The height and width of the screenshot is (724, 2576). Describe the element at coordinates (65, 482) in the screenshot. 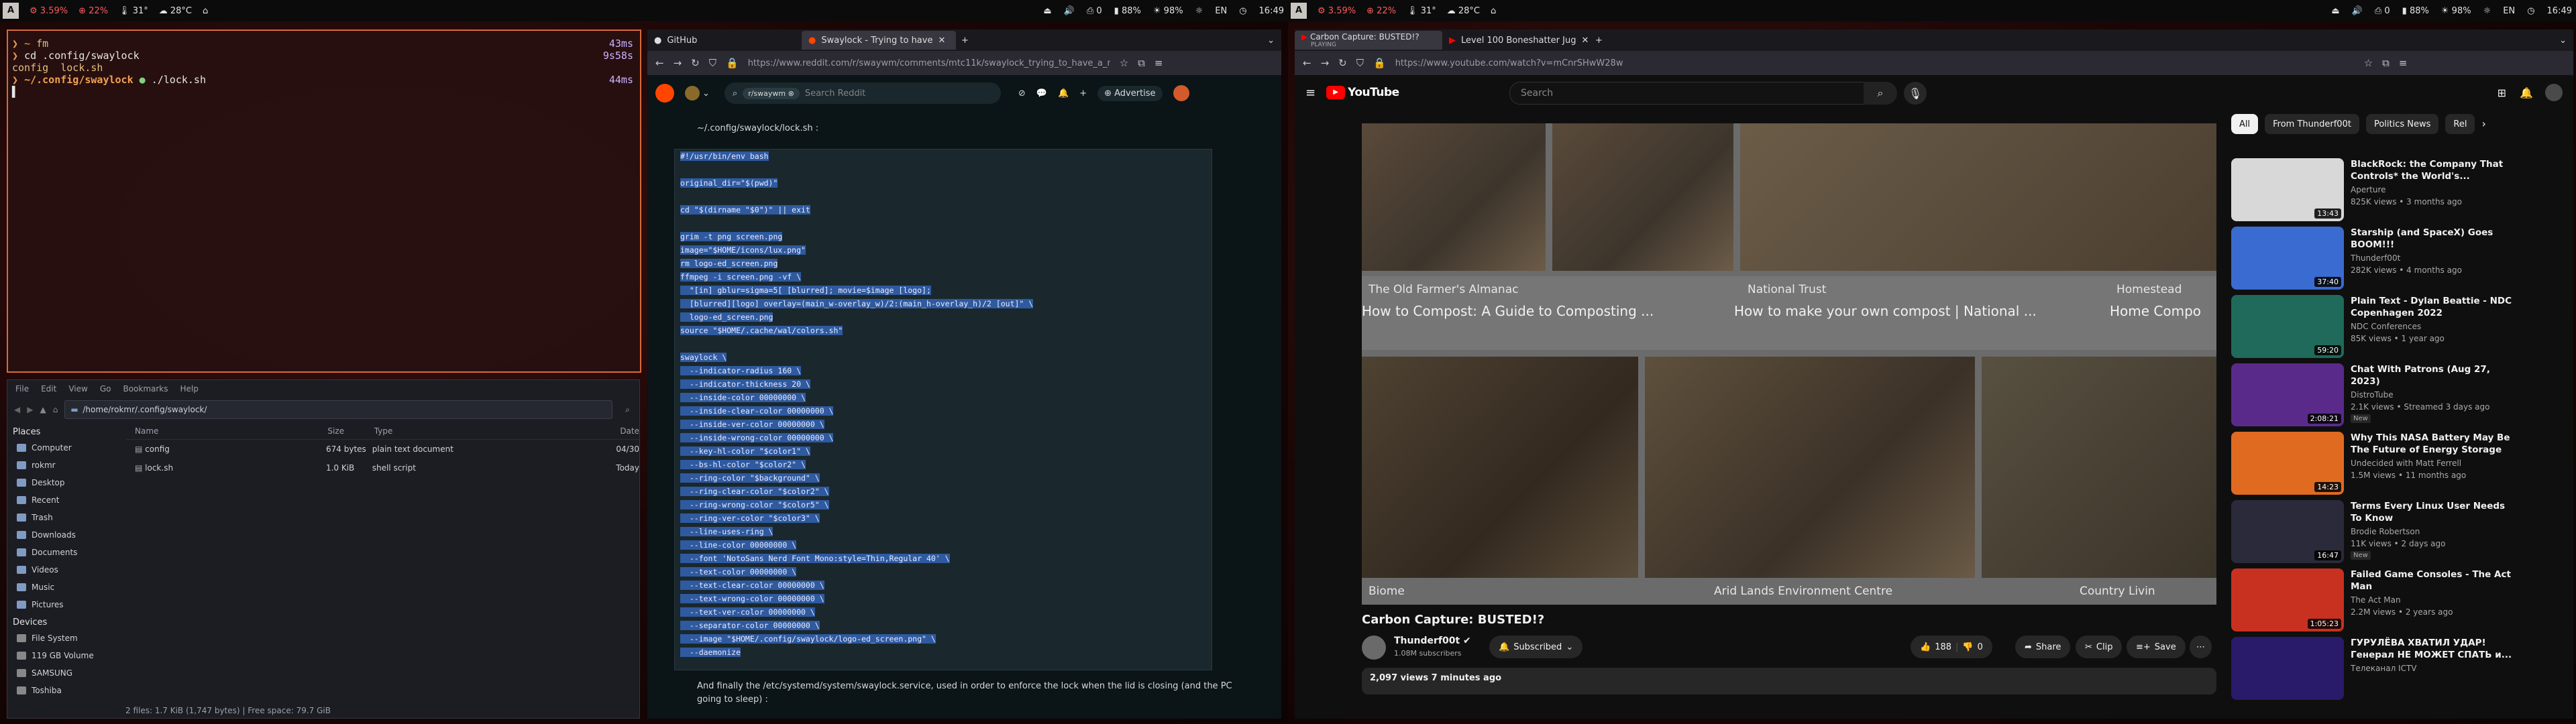

I see `sidebar-item-desktop: Desktop` at that location.